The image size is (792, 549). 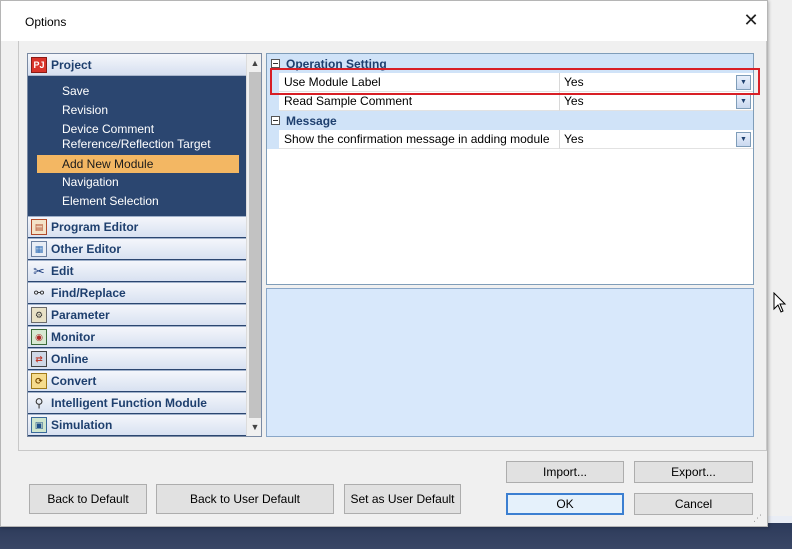 What do you see at coordinates (245, 499) in the screenshot?
I see `back-to-user-default-button: Back to User Default` at bounding box center [245, 499].